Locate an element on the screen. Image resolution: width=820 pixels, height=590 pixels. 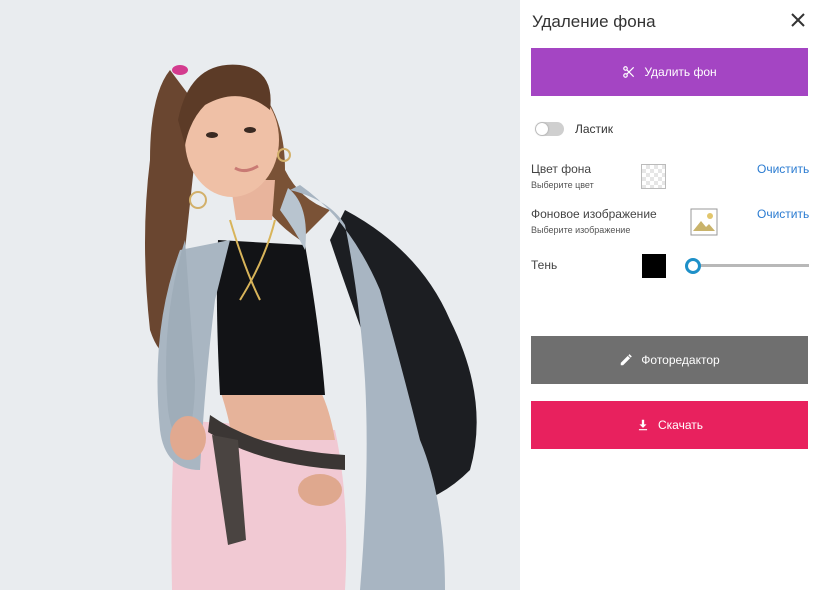
bg-color-swatch is located at coordinates (653, 176).